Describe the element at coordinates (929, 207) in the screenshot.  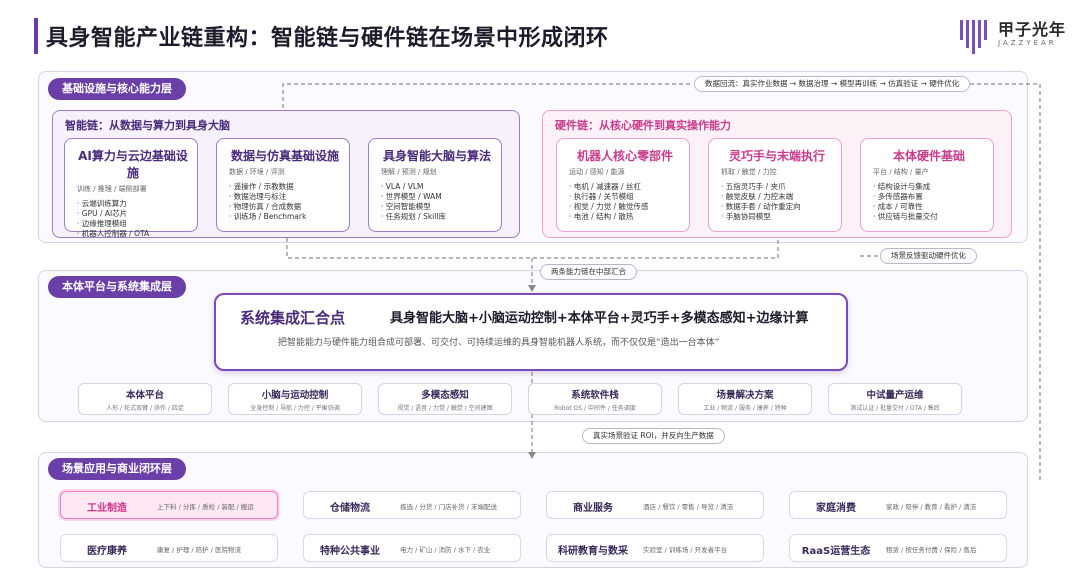
I see `card-item: 成本 / 可靠性` at that location.